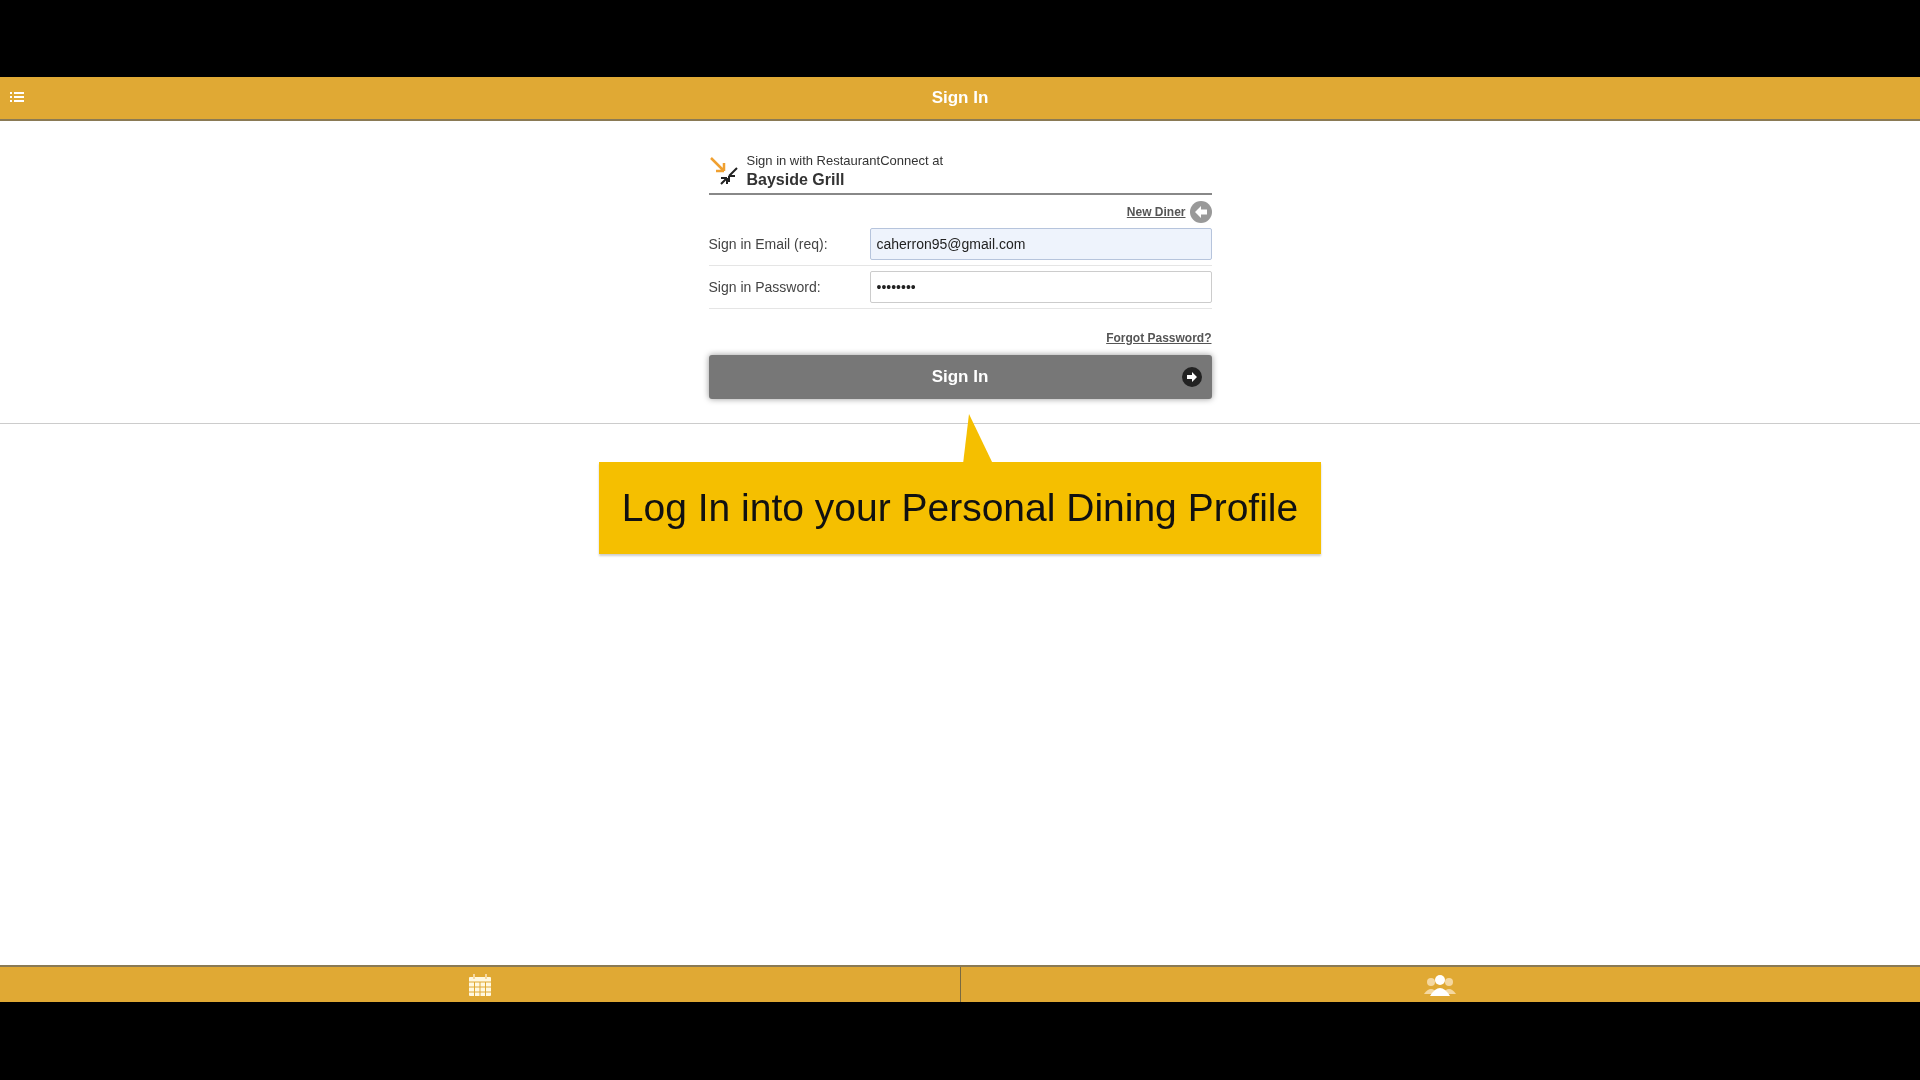 This screenshot has width=1920, height=1080. What do you see at coordinates (1040, 287) in the screenshot?
I see `password-field: ••••••••` at bounding box center [1040, 287].